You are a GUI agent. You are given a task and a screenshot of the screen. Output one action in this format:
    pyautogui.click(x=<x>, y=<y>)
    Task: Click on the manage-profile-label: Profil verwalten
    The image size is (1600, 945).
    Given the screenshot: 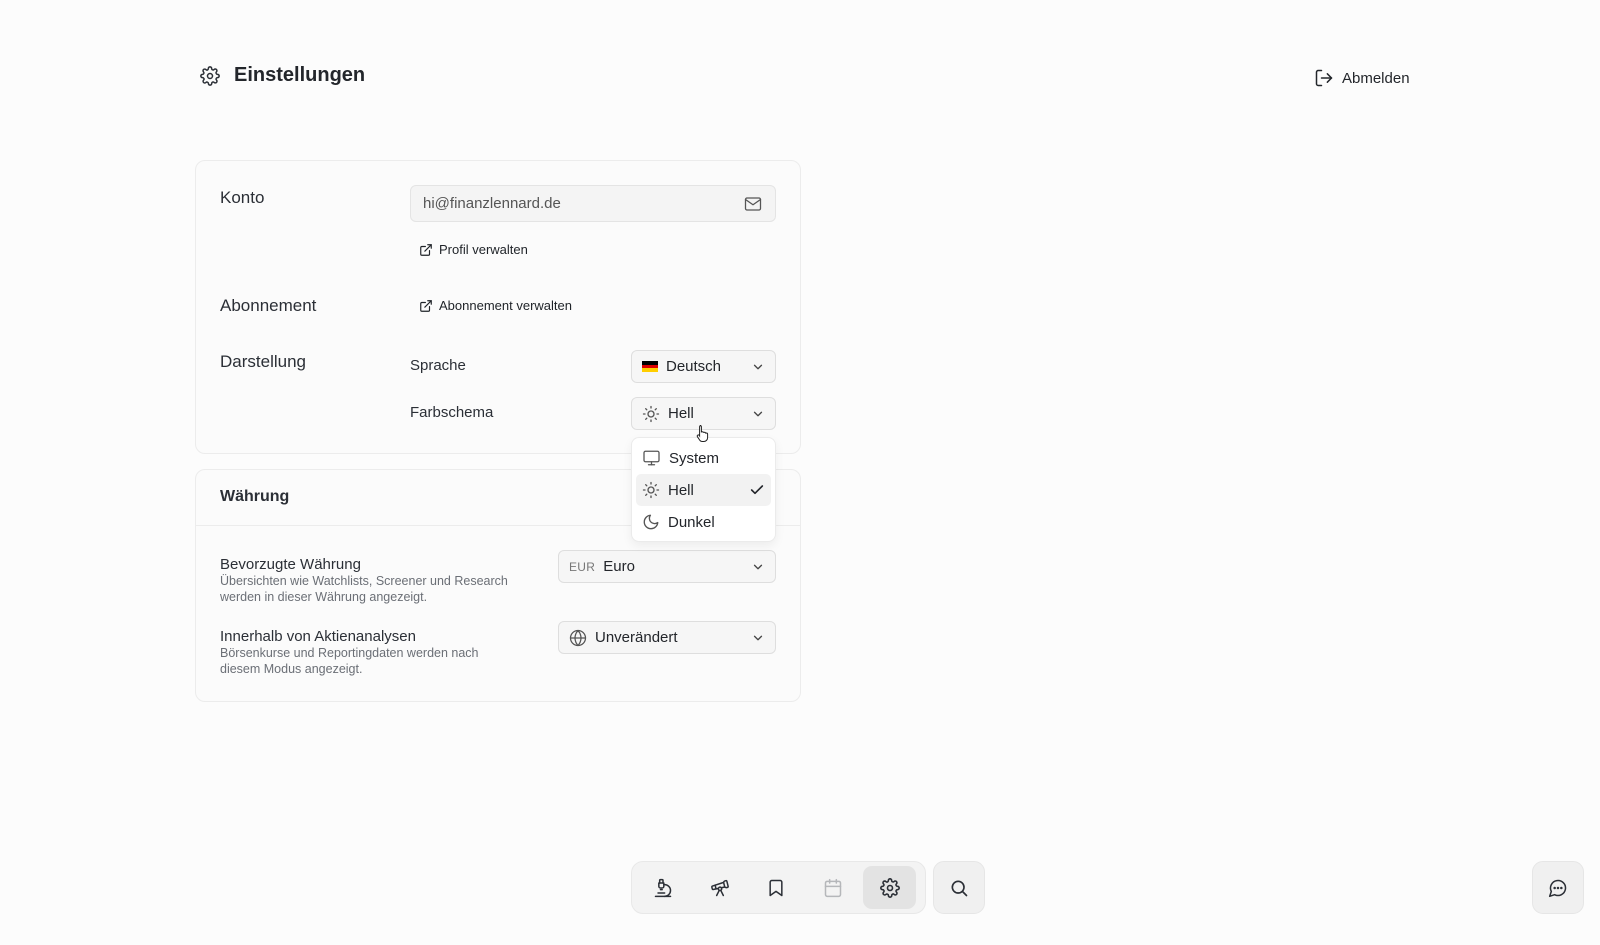 What is the action you would take?
    pyautogui.click(x=483, y=249)
    